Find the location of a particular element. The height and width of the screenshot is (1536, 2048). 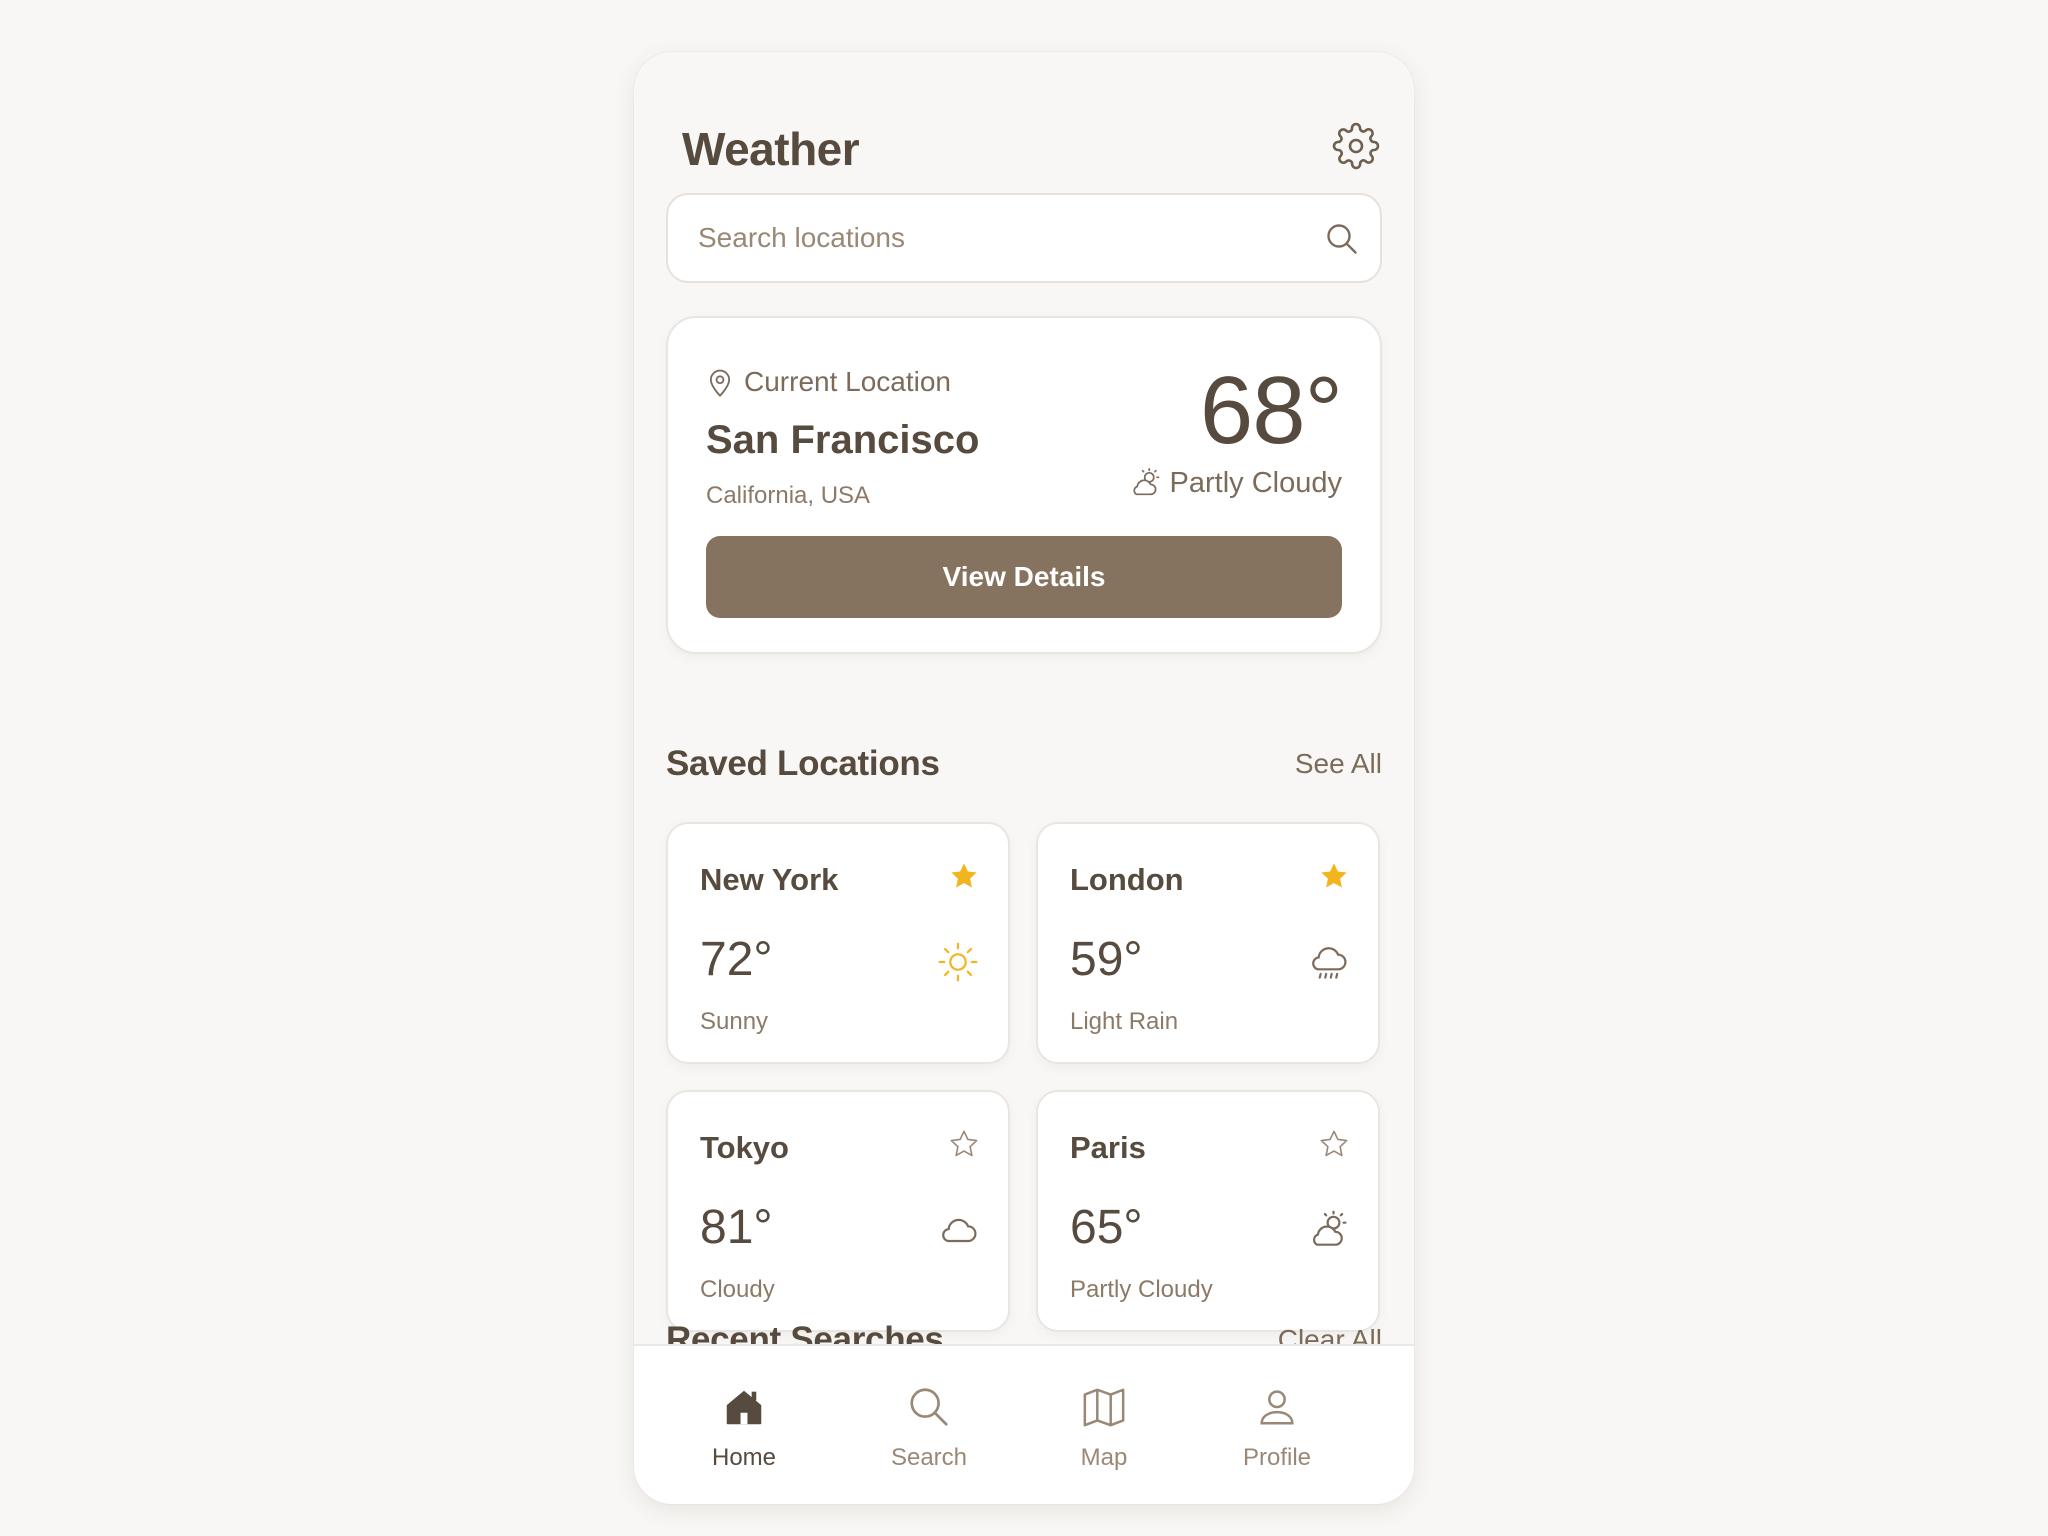

nav-item-home: Home is located at coordinates (744, 1434).